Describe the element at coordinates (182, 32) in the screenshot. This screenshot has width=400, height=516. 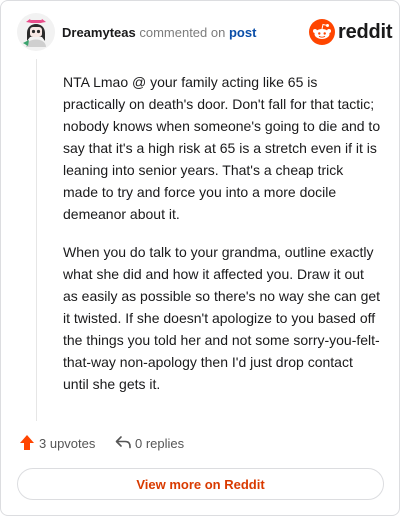
I see `commented-on-text: commented on` at that location.